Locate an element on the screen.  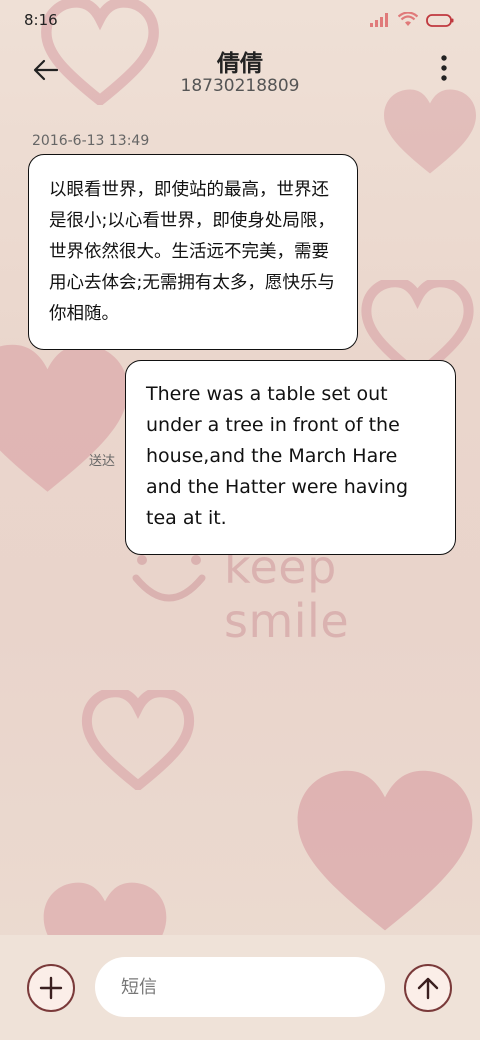
status-icons is located at coordinates (412, 21).